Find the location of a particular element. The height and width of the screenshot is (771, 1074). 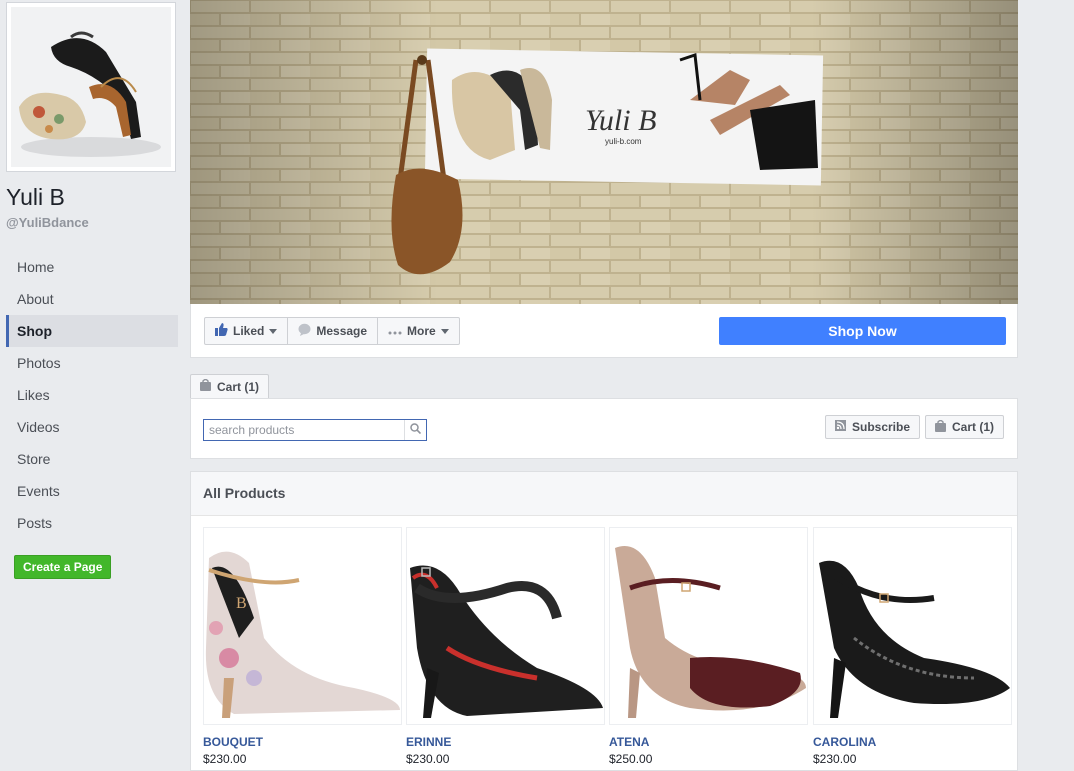

create-page-button: Create a Page is located at coordinates (63, 567).